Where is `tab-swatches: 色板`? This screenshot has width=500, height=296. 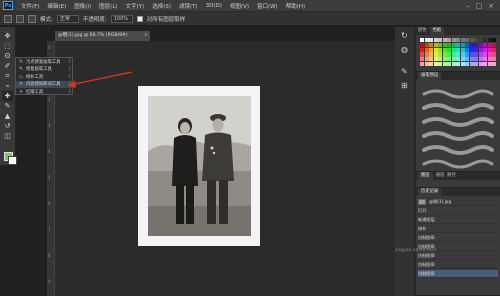
tab-swatches: 色板 is located at coordinates (437, 31).